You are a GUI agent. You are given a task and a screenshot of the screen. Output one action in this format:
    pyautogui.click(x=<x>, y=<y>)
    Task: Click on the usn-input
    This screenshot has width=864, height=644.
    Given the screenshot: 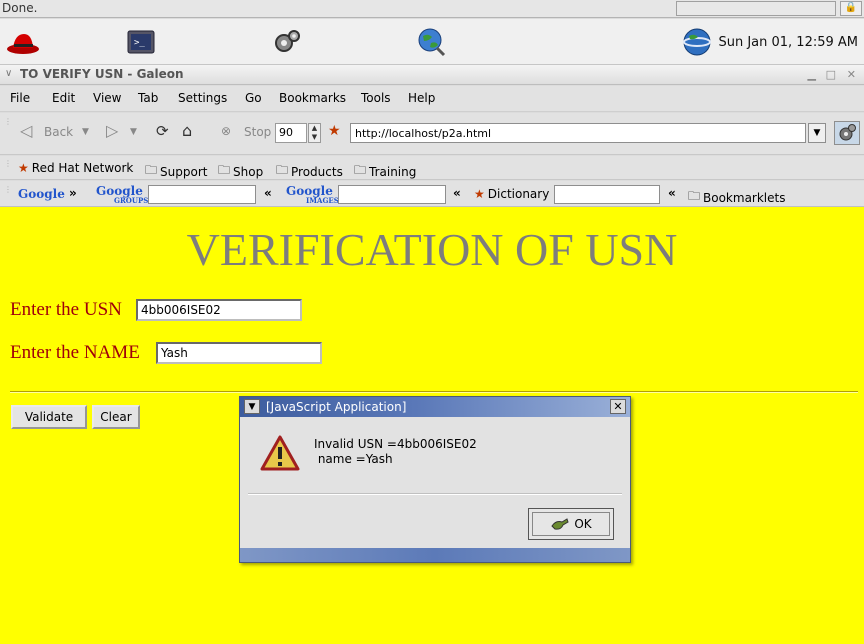 What is the action you would take?
    pyautogui.click(x=219, y=310)
    